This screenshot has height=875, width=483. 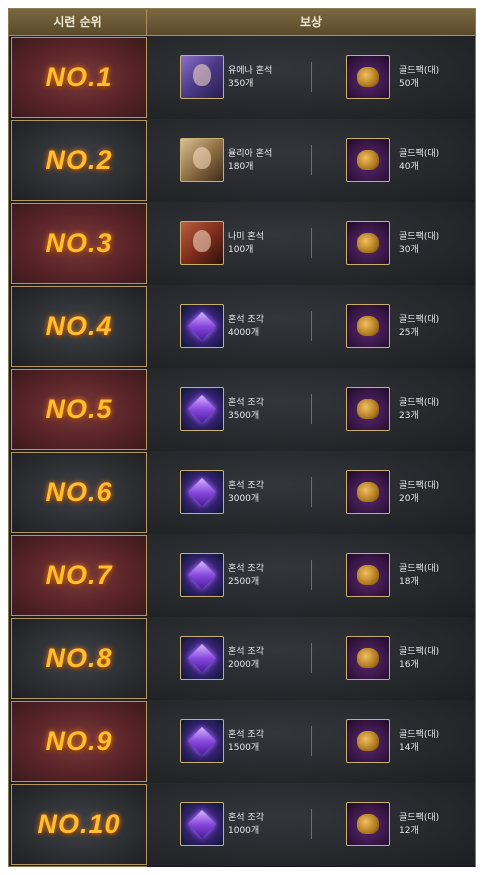 I want to click on reward-cell: 혼석 조각 1500개 골드팩(대) 14개, so click(x=311, y=742).